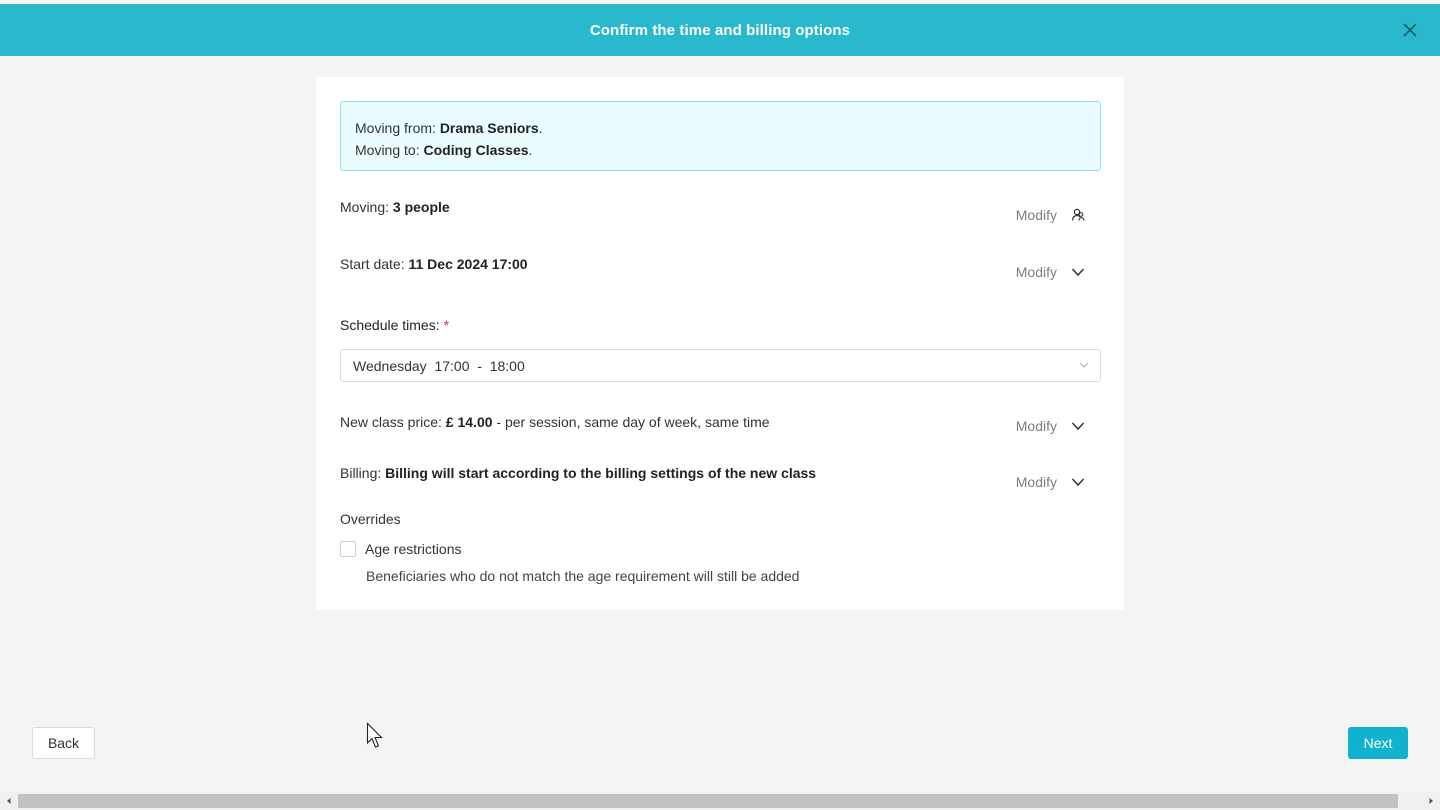  What do you see at coordinates (489, 128) in the screenshot?
I see `moving-from-value: Drama Seniors` at bounding box center [489, 128].